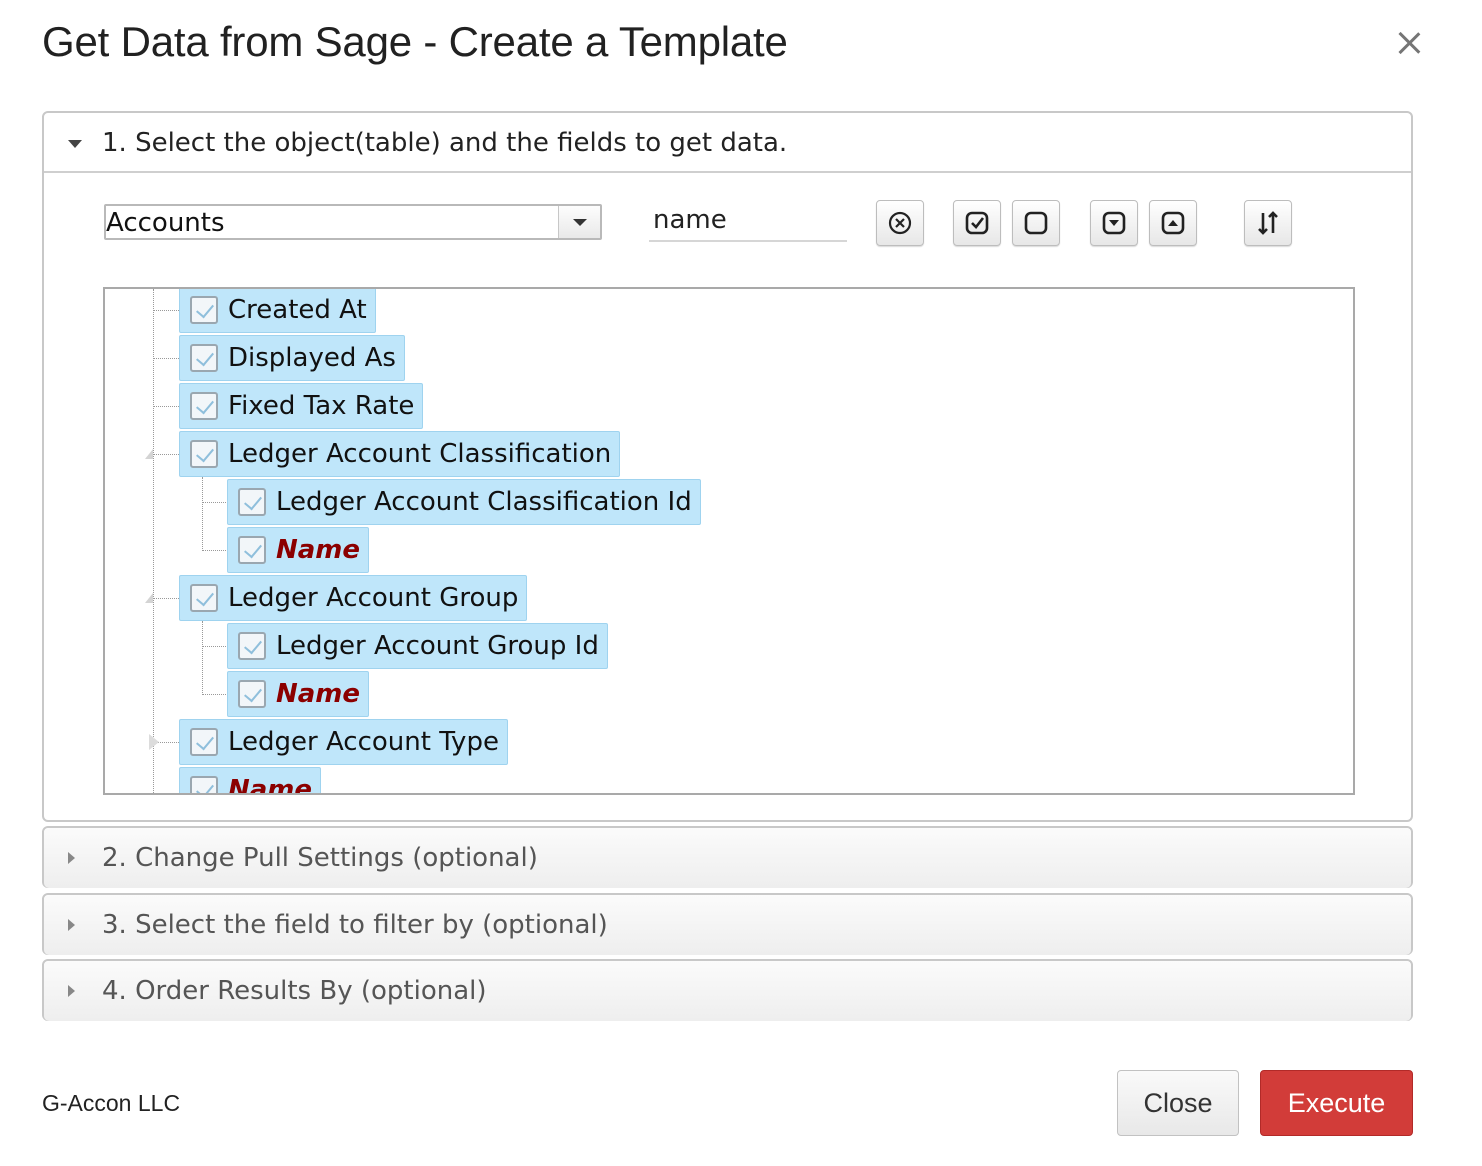 This screenshot has height=1166, width=1482. I want to click on clear-search-button, so click(900, 223).